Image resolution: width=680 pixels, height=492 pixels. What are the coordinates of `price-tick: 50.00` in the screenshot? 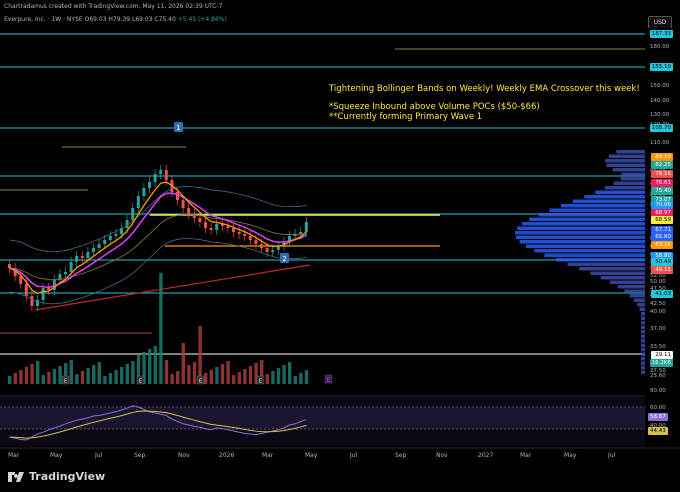 It's located at (658, 282).